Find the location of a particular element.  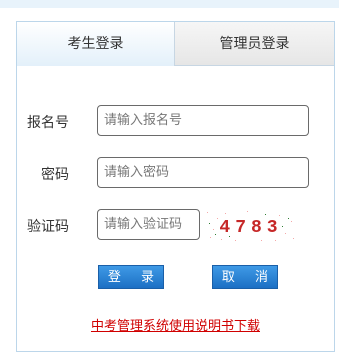

login-button: 登 录 is located at coordinates (131, 277).